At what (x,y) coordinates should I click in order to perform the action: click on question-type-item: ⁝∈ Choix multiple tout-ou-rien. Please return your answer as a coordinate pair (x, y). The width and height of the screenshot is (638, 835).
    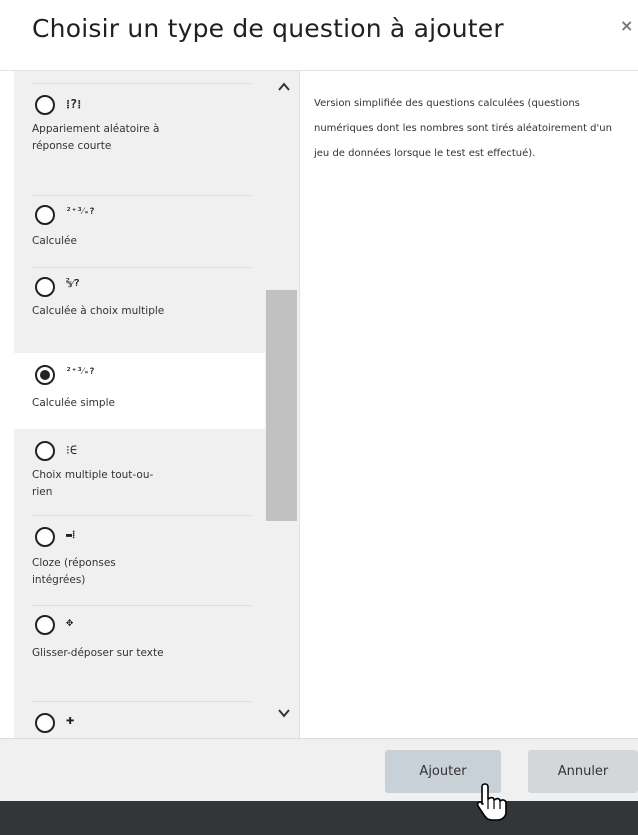
    Looking at the image, I should click on (139, 472).